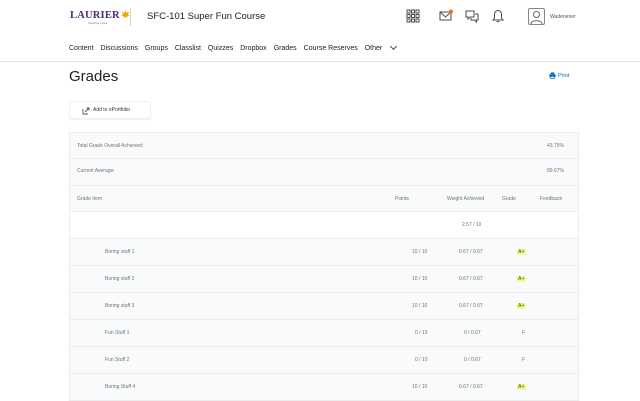 This screenshot has height=401, width=640. Describe the element at coordinates (555, 171) in the screenshot. I see `average-value: 89.67%` at that location.